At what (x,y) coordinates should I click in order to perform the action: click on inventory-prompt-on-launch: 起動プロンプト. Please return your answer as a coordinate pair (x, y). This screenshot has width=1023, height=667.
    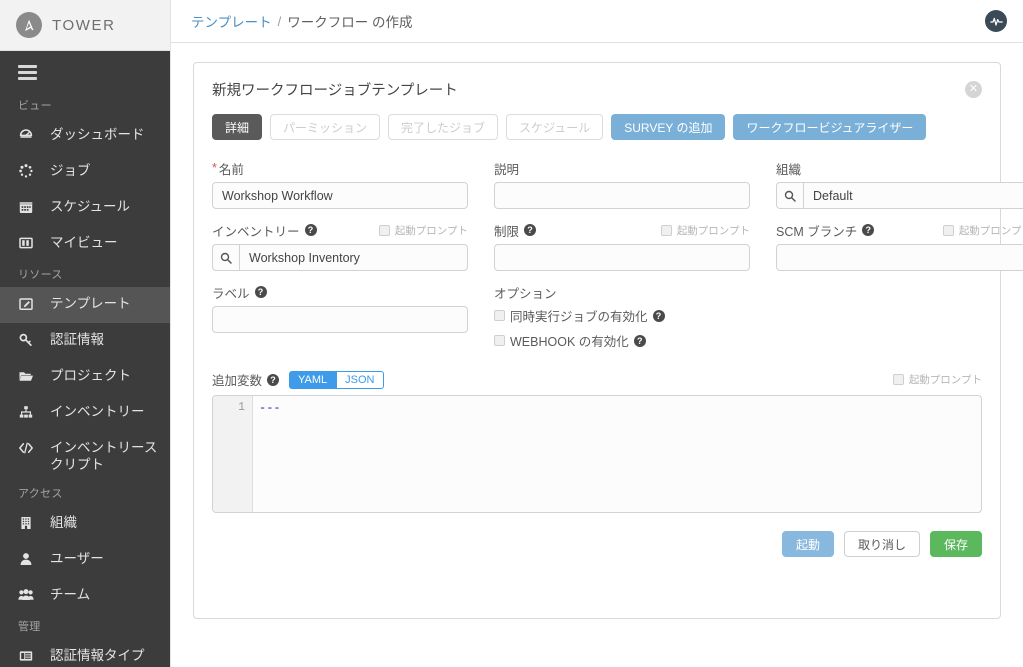
    Looking at the image, I should click on (423, 230).